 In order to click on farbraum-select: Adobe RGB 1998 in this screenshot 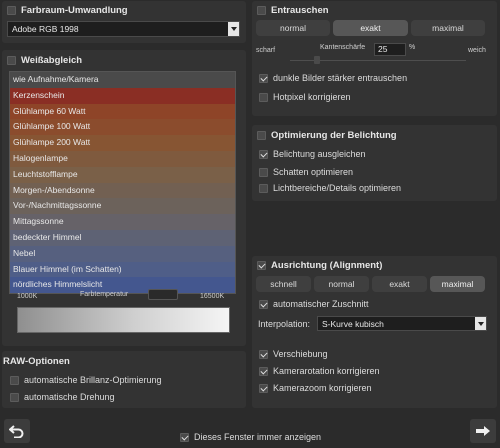, I will do `click(123, 29)`.